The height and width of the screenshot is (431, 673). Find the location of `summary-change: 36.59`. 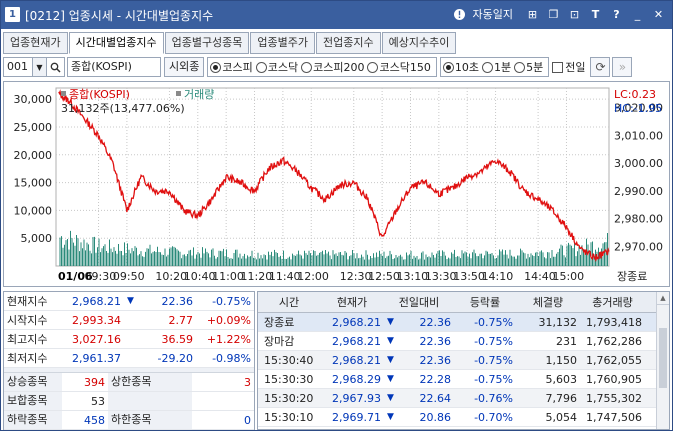

summary-change: 36.59 is located at coordinates (177, 339).